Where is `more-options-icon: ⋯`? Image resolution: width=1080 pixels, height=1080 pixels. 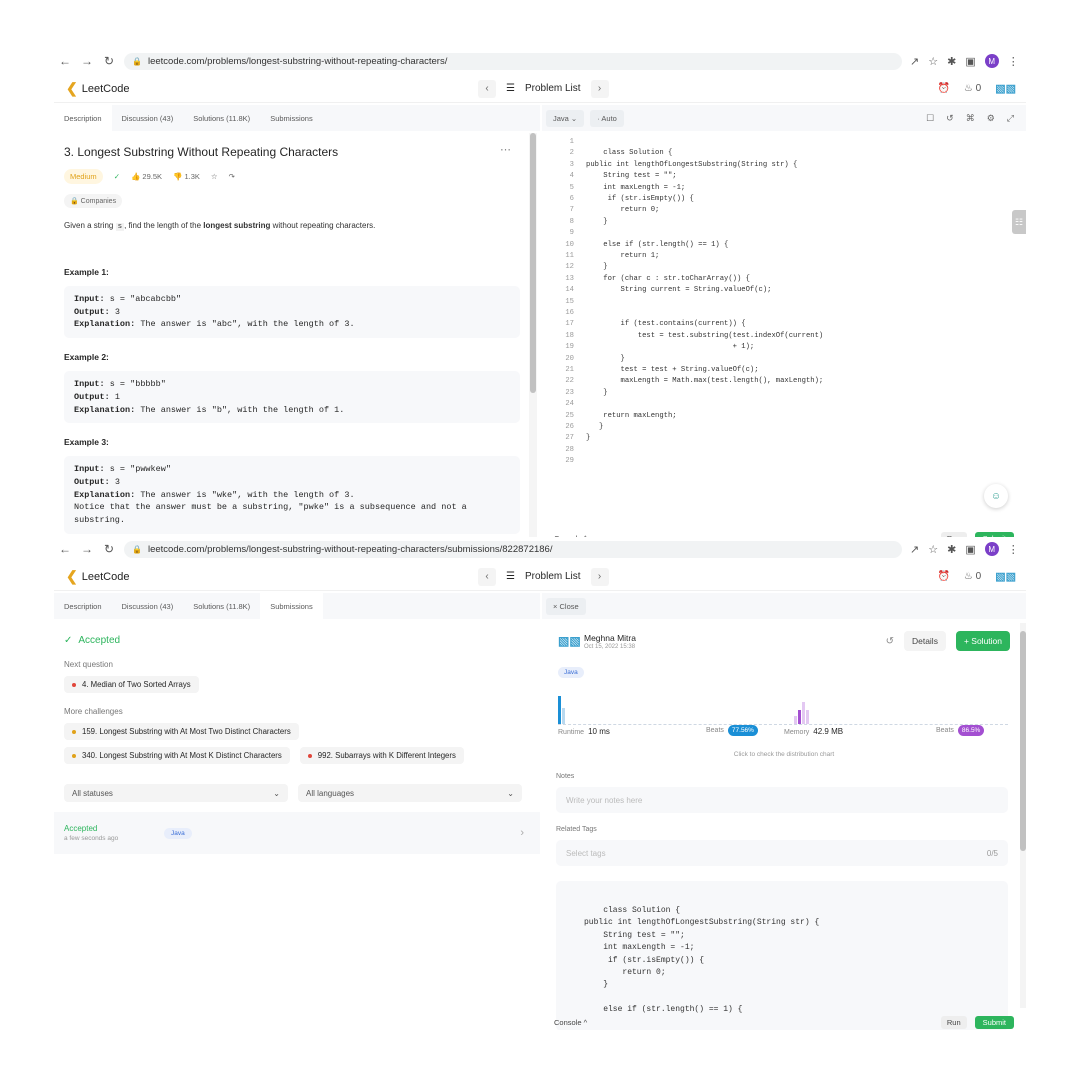 more-options-icon: ⋯ is located at coordinates (505, 149).